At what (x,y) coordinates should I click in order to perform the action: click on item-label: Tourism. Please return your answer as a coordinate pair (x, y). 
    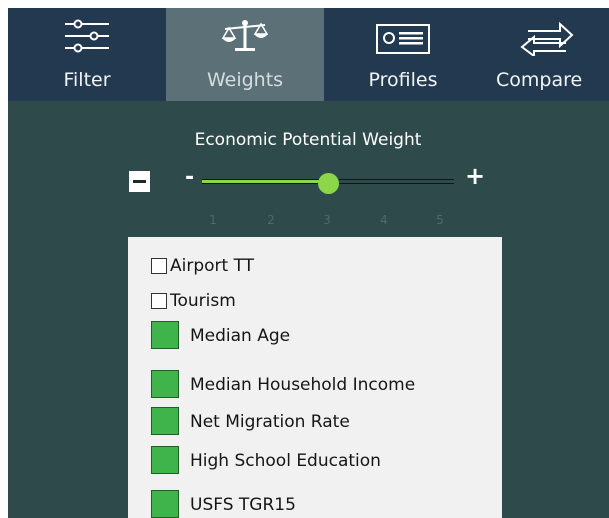
    Looking at the image, I should click on (203, 301).